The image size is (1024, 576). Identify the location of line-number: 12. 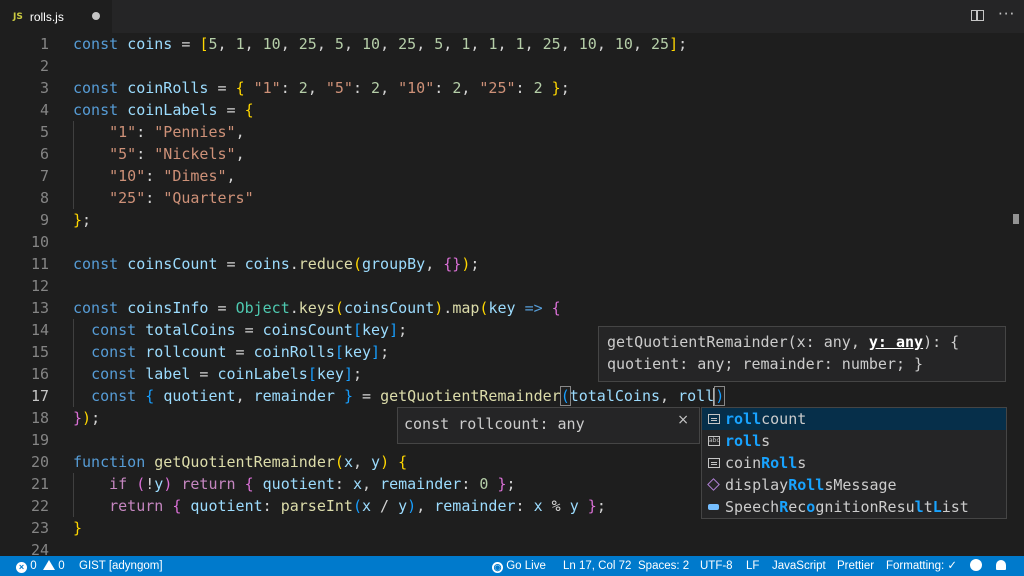
(39, 286).